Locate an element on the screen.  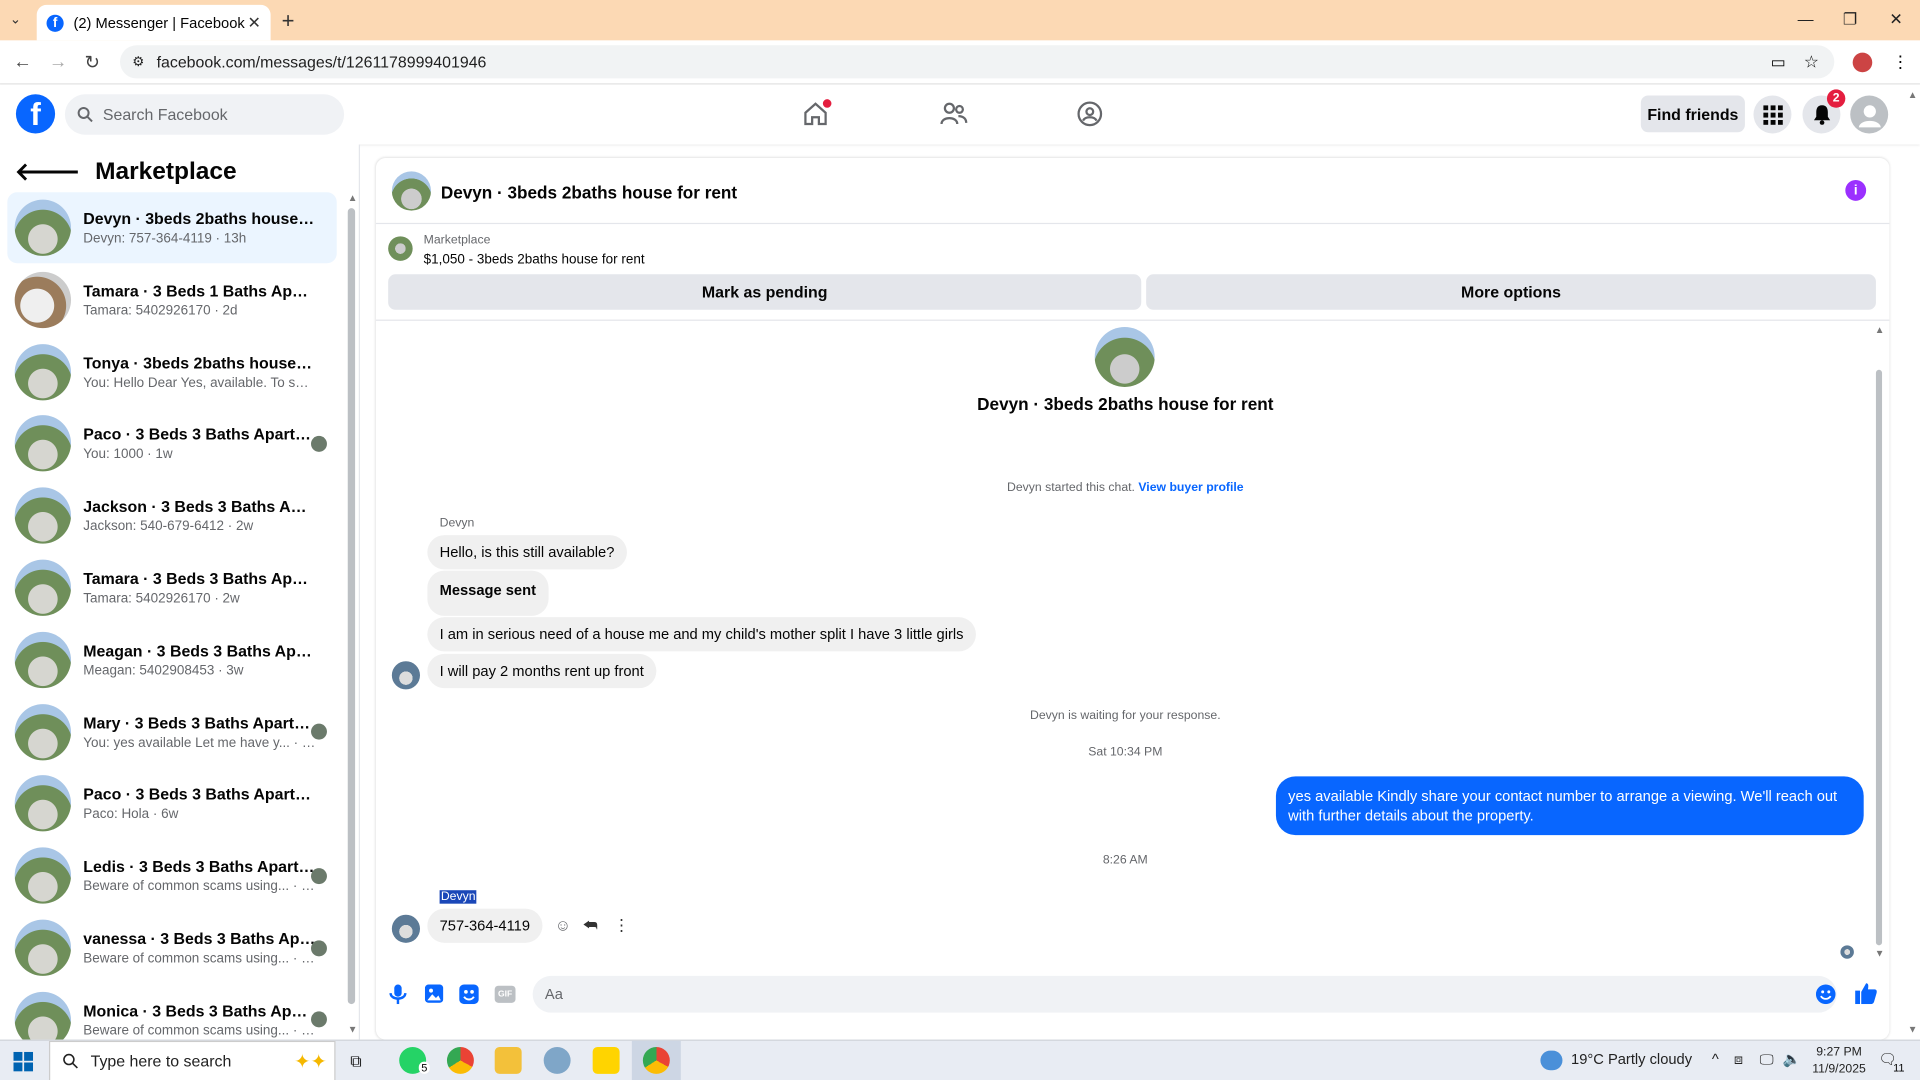
close-window-icon: ✕ is located at coordinates (1895, 20).